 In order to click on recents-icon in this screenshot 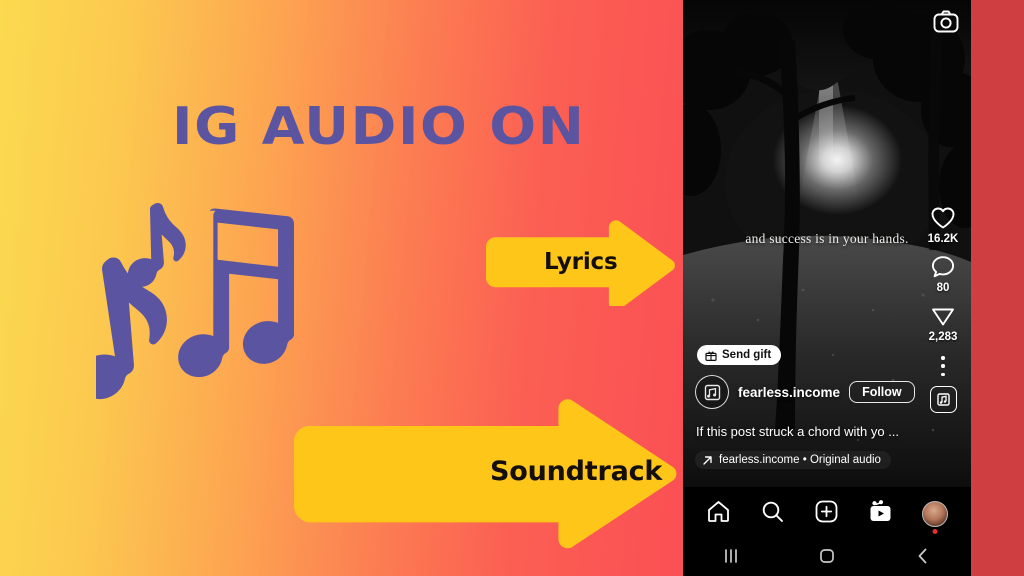, I will do `click(731, 556)`.